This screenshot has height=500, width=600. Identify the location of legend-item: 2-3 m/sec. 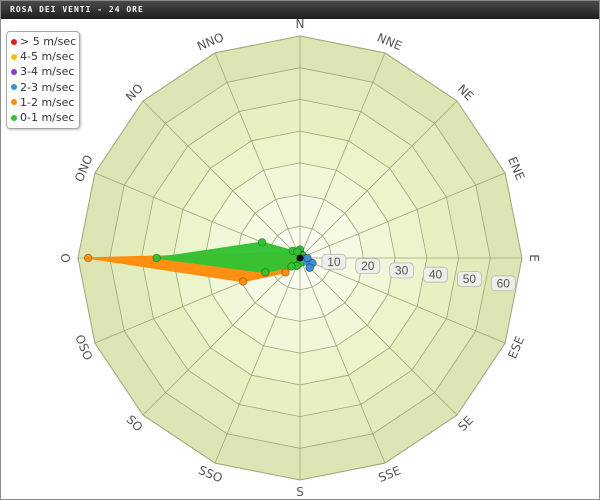
(42, 87).